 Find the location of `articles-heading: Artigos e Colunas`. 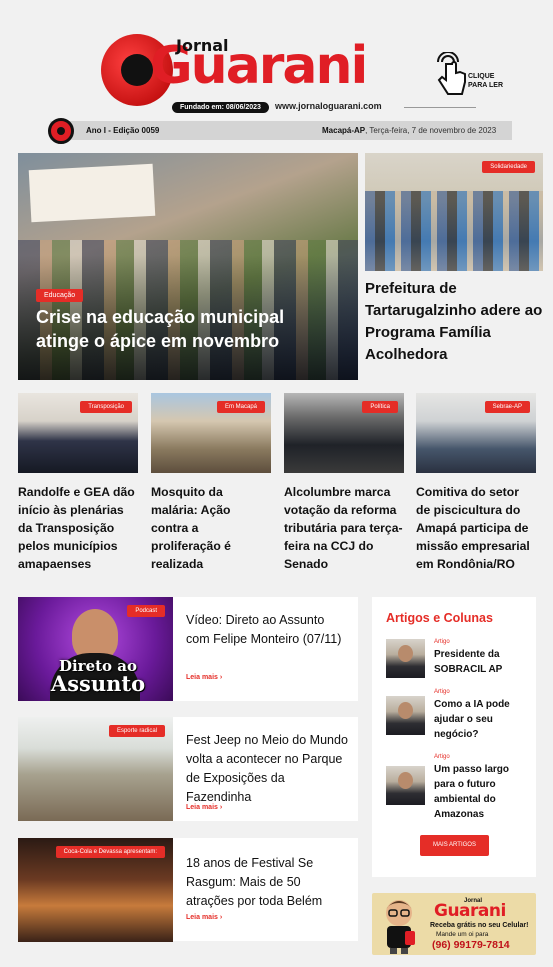

articles-heading: Artigos e Colunas is located at coordinates (439, 618).